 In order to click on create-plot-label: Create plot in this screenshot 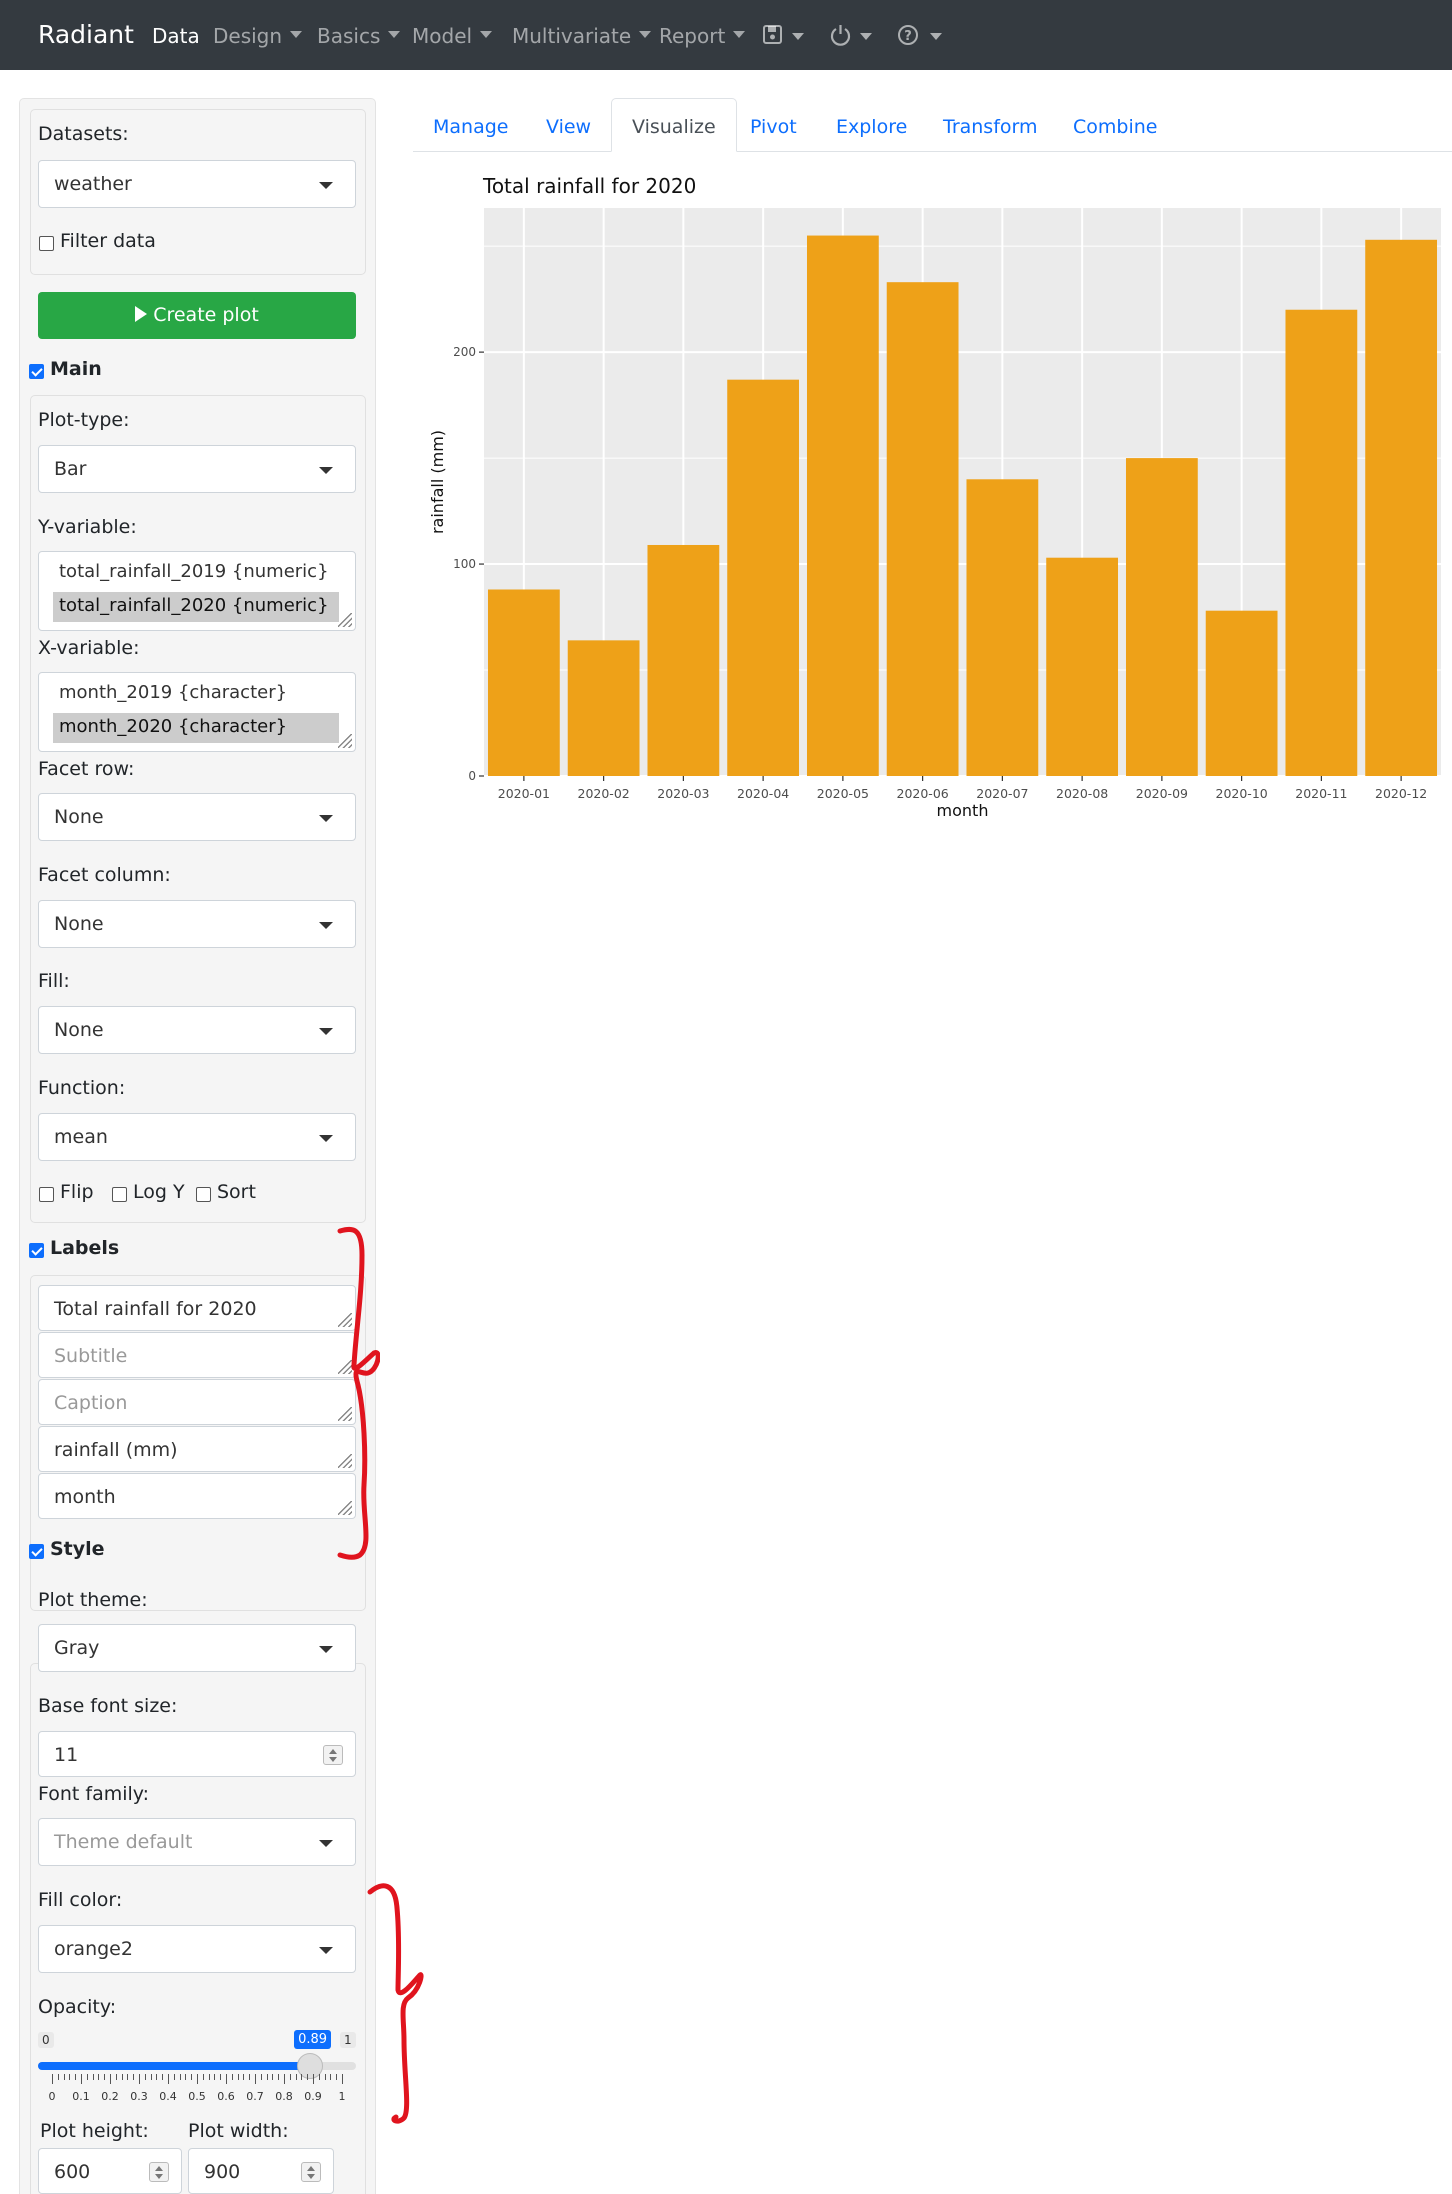, I will do `click(206, 315)`.